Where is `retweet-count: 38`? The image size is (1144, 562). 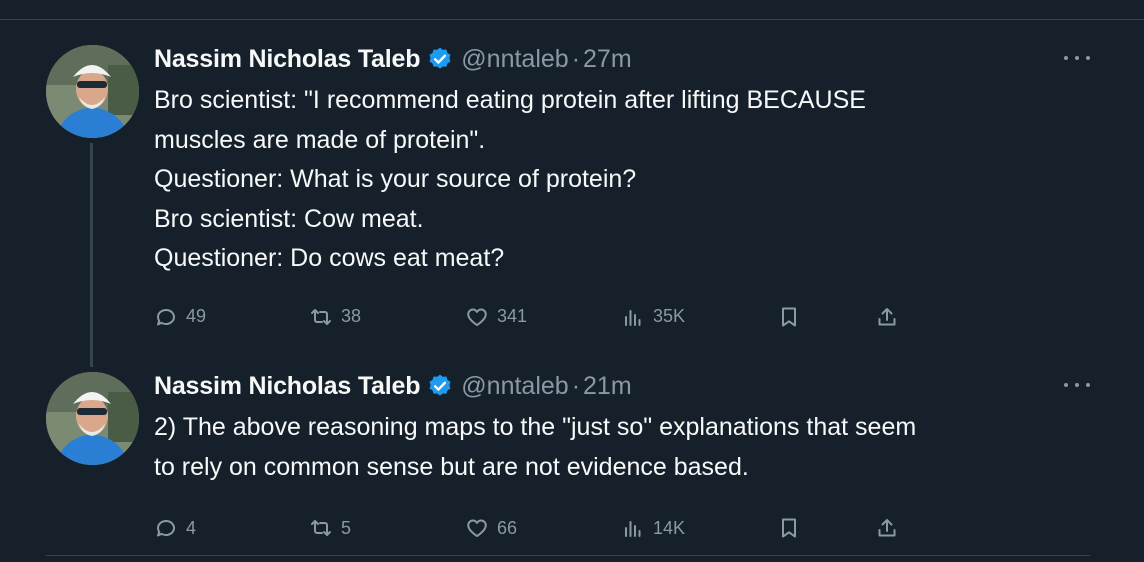 retweet-count: 38 is located at coordinates (351, 316).